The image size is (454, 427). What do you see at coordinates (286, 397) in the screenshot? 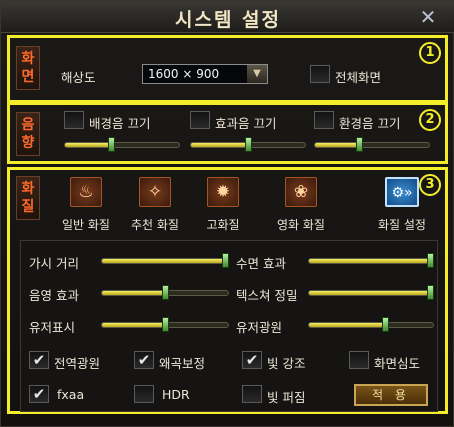
I see `bloom-label: 빛 퍼짐` at bounding box center [286, 397].